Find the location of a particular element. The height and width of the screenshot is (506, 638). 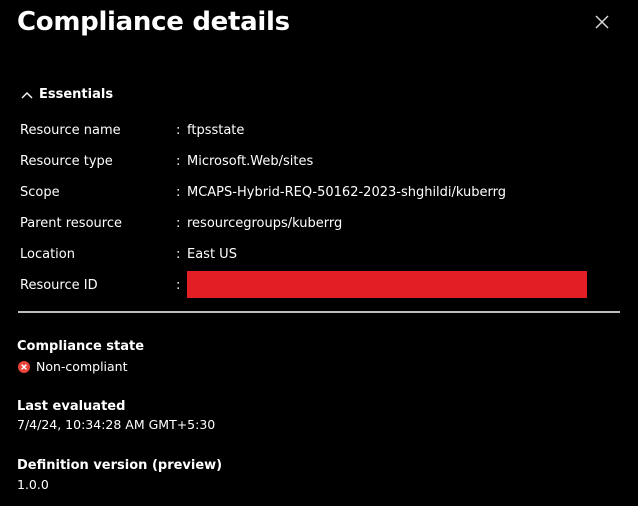

property-value: East US is located at coordinates (212, 254).